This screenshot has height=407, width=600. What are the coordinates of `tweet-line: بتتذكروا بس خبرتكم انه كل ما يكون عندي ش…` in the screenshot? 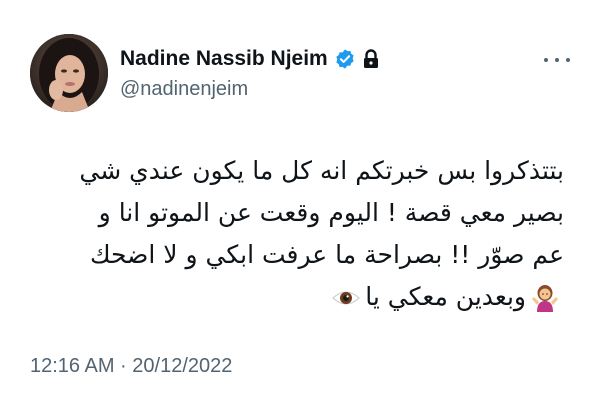 It's located at (321, 170).